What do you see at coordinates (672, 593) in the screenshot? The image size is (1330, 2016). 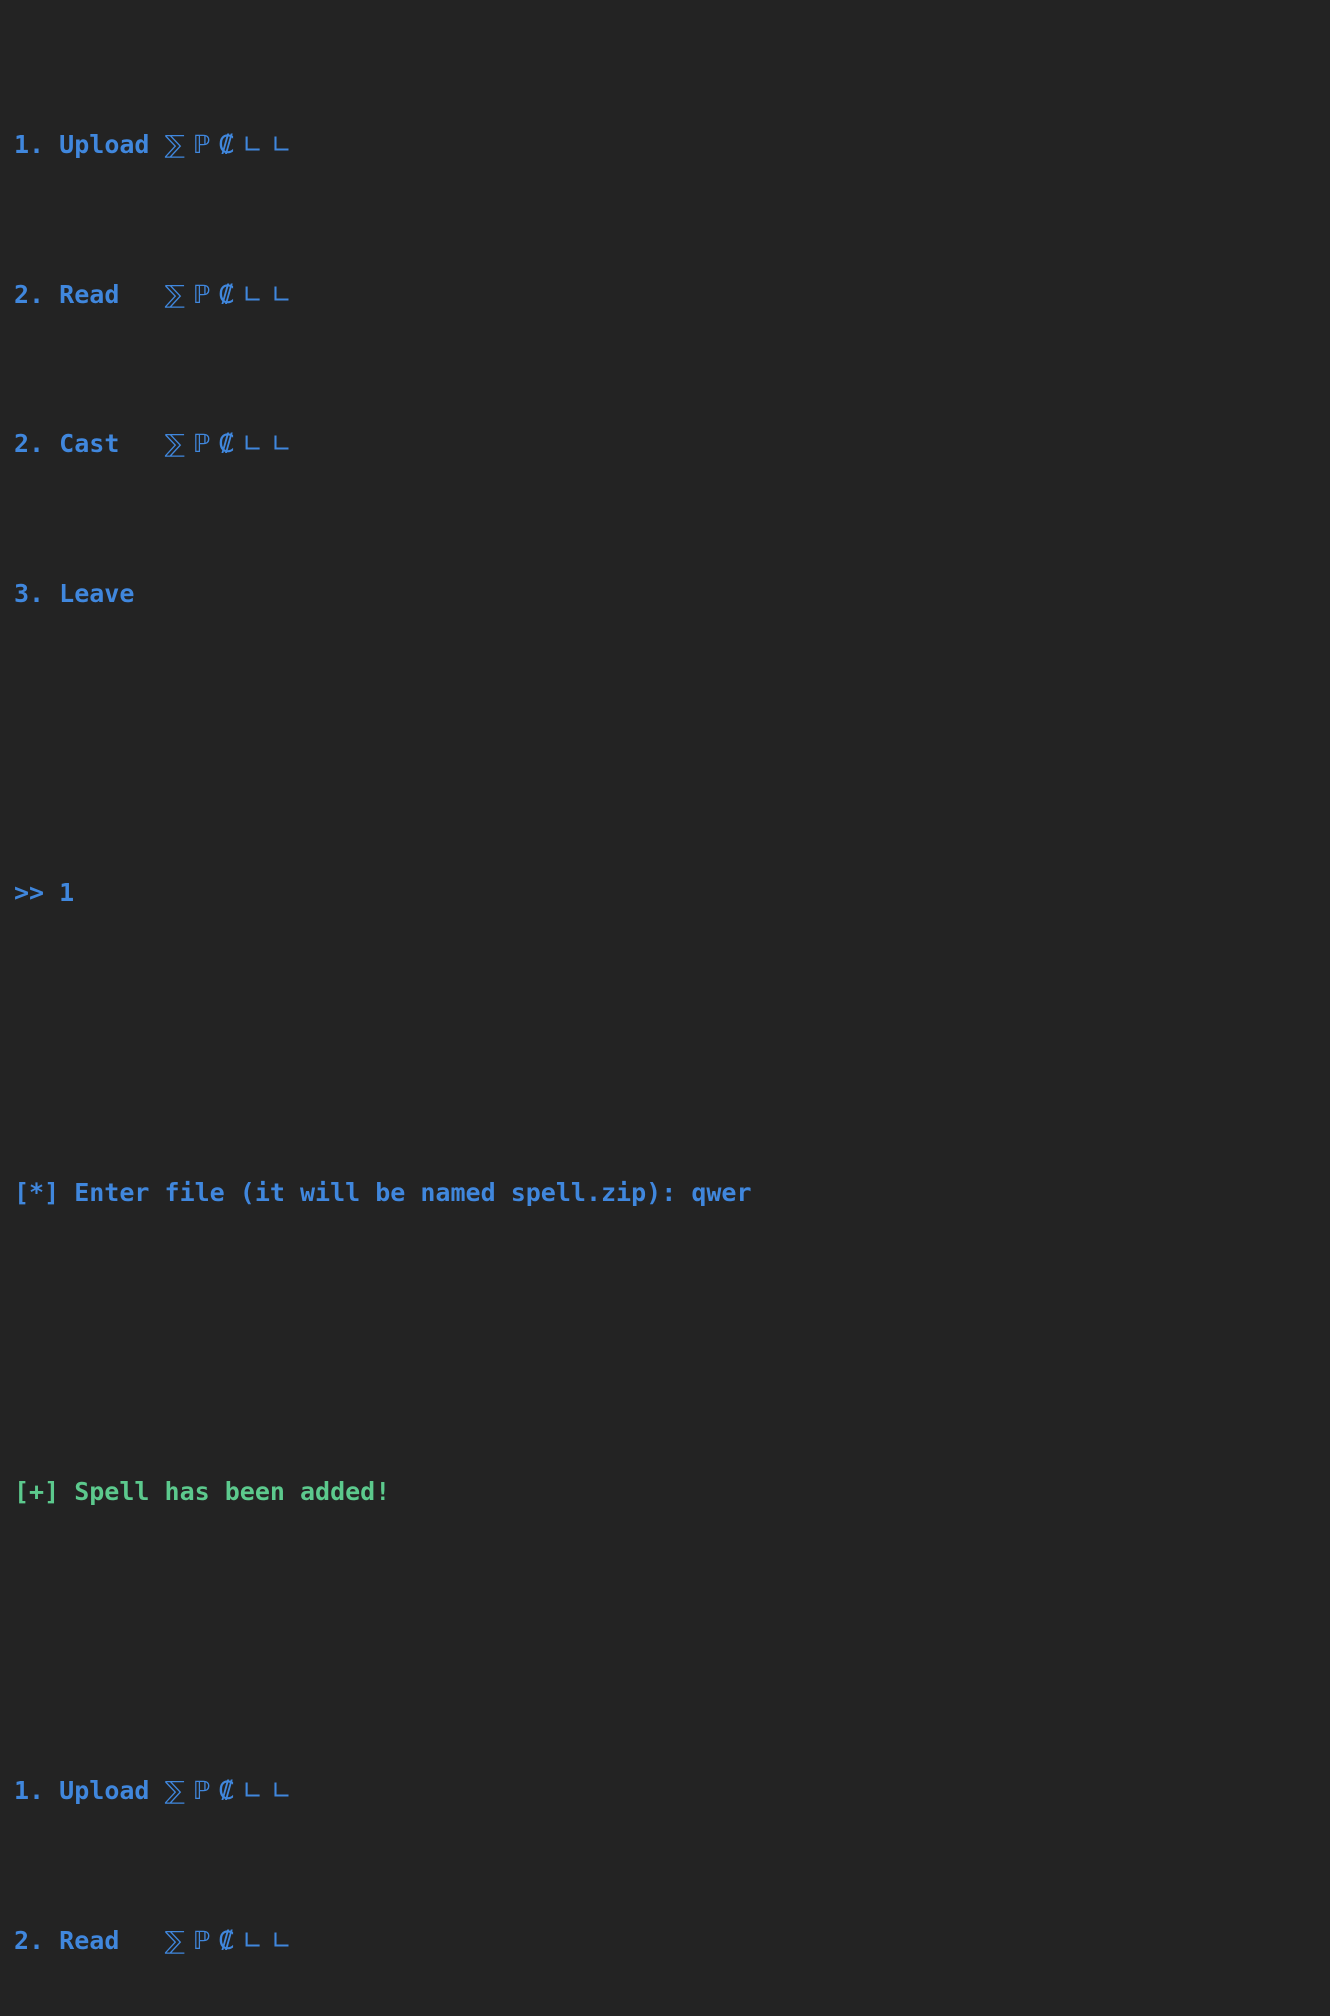 I see `menu-item-leave: 3. Leave` at bounding box center [672, 593].